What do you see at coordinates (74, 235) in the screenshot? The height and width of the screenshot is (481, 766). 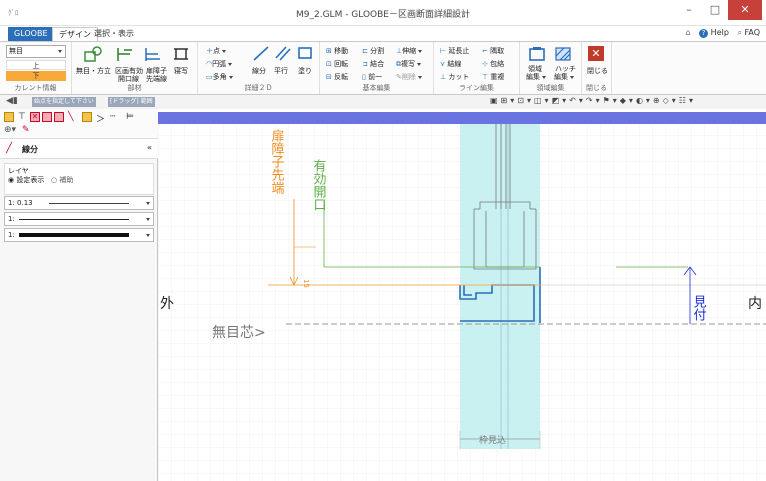 I see `line-color-preview` at bounding box center [74, 235].